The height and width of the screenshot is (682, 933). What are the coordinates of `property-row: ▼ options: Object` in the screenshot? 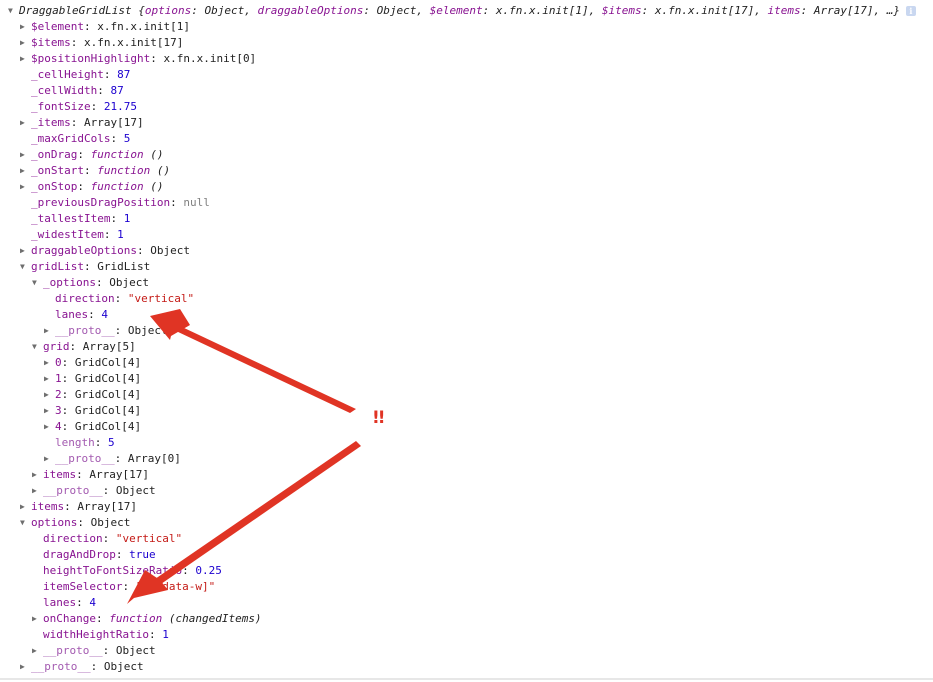 It's located at (75, 523).